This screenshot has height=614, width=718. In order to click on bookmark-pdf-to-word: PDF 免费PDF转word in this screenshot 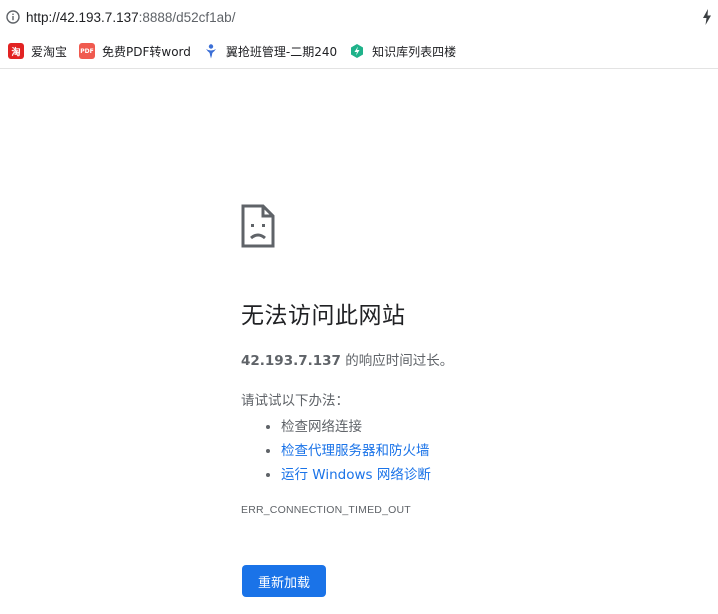, I will do `click(135, 51)`.